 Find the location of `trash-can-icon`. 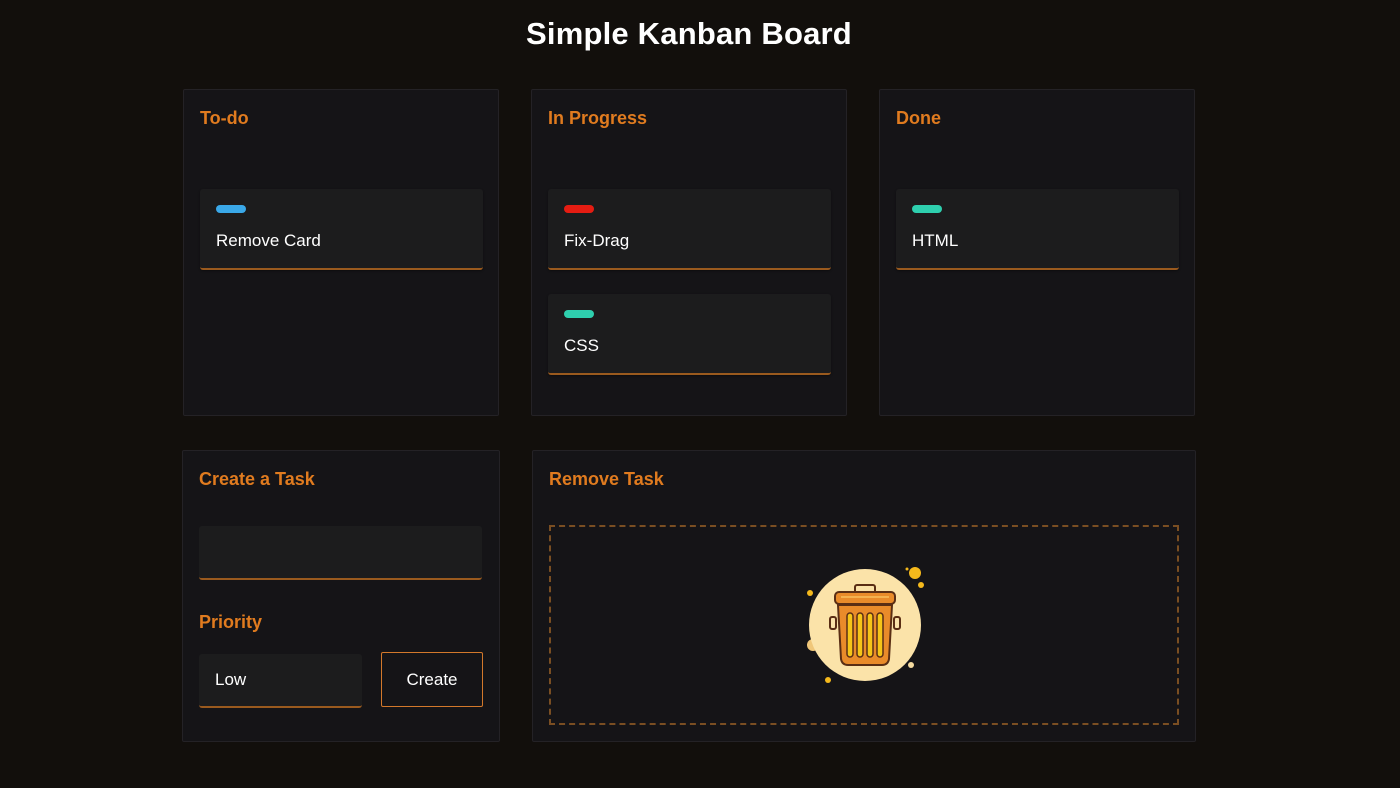

trash-can-icon is located at coordinates (867, 625).